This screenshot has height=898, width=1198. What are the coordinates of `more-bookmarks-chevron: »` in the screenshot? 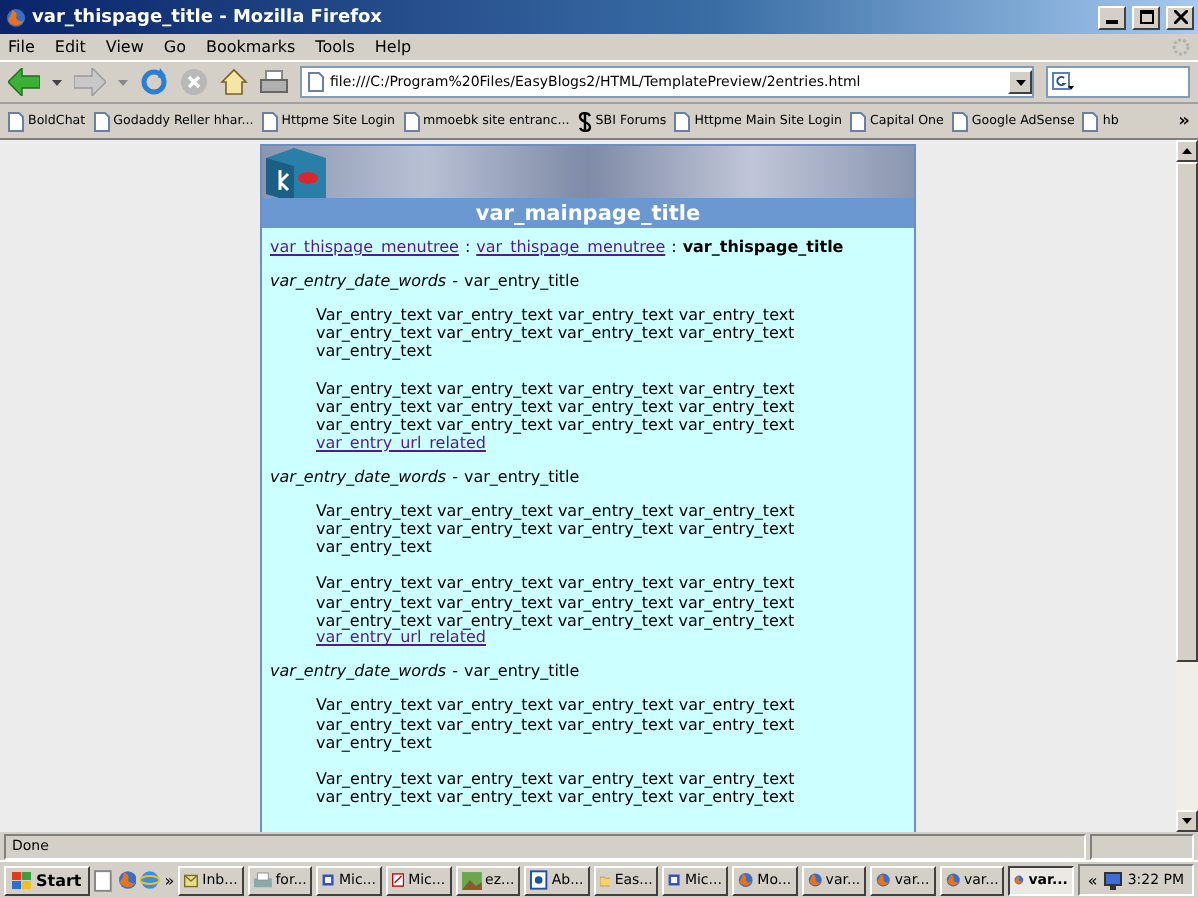 It's located at (1184, 121).